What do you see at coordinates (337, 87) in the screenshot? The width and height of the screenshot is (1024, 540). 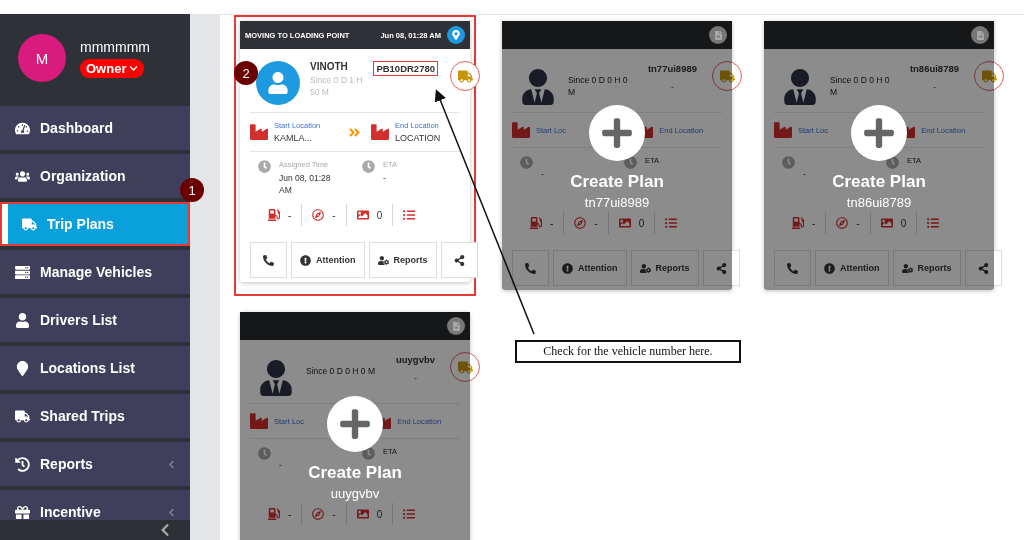 I see `since-text: Since 0 D 1 H 50 M` at bounding box center [337, 87].